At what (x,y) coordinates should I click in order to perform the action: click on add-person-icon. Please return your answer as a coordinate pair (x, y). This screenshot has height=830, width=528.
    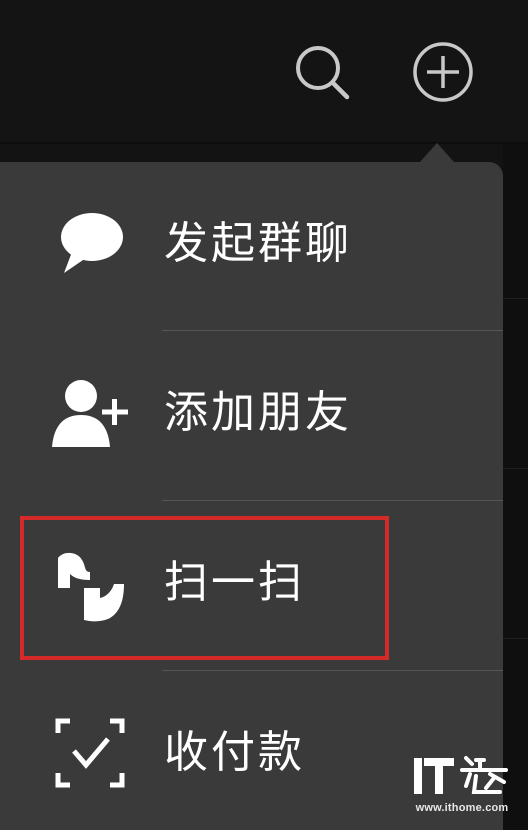
    Looking at the image, I should click on (90, 413).